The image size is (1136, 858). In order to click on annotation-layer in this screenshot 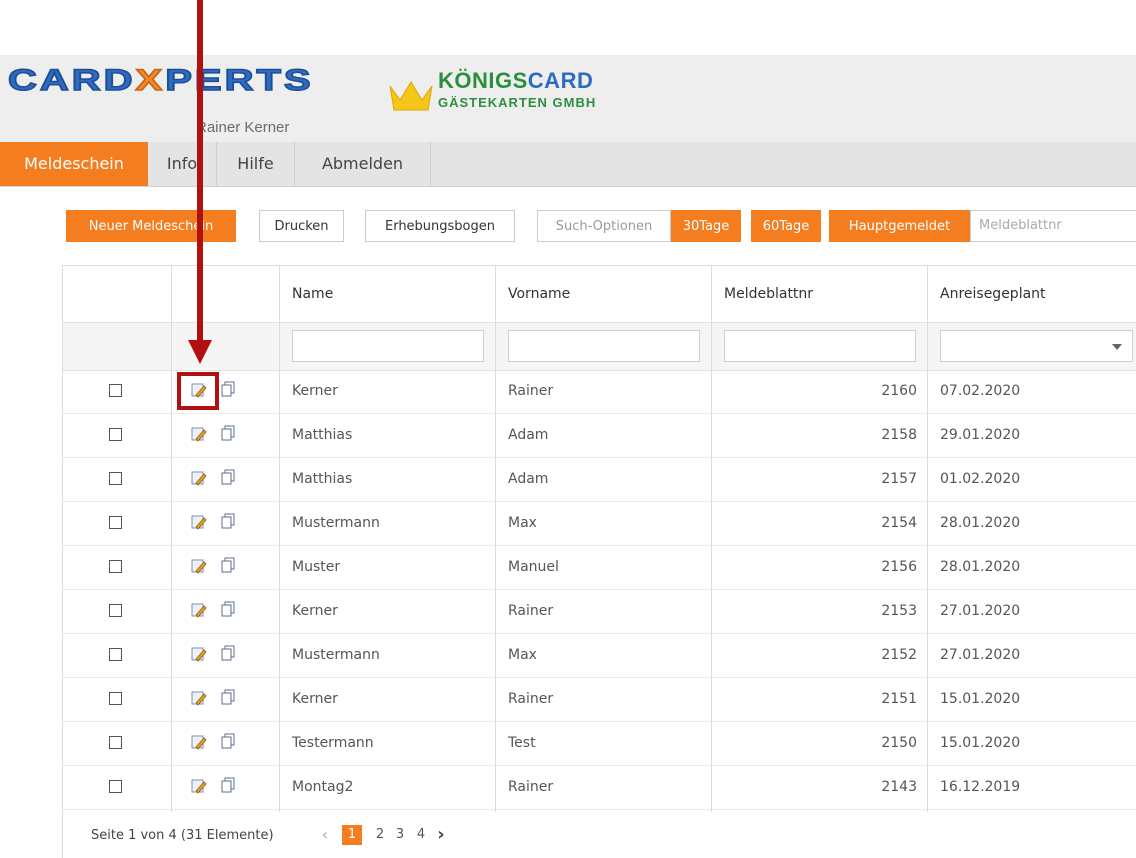, I will do `click(200, 182)`.